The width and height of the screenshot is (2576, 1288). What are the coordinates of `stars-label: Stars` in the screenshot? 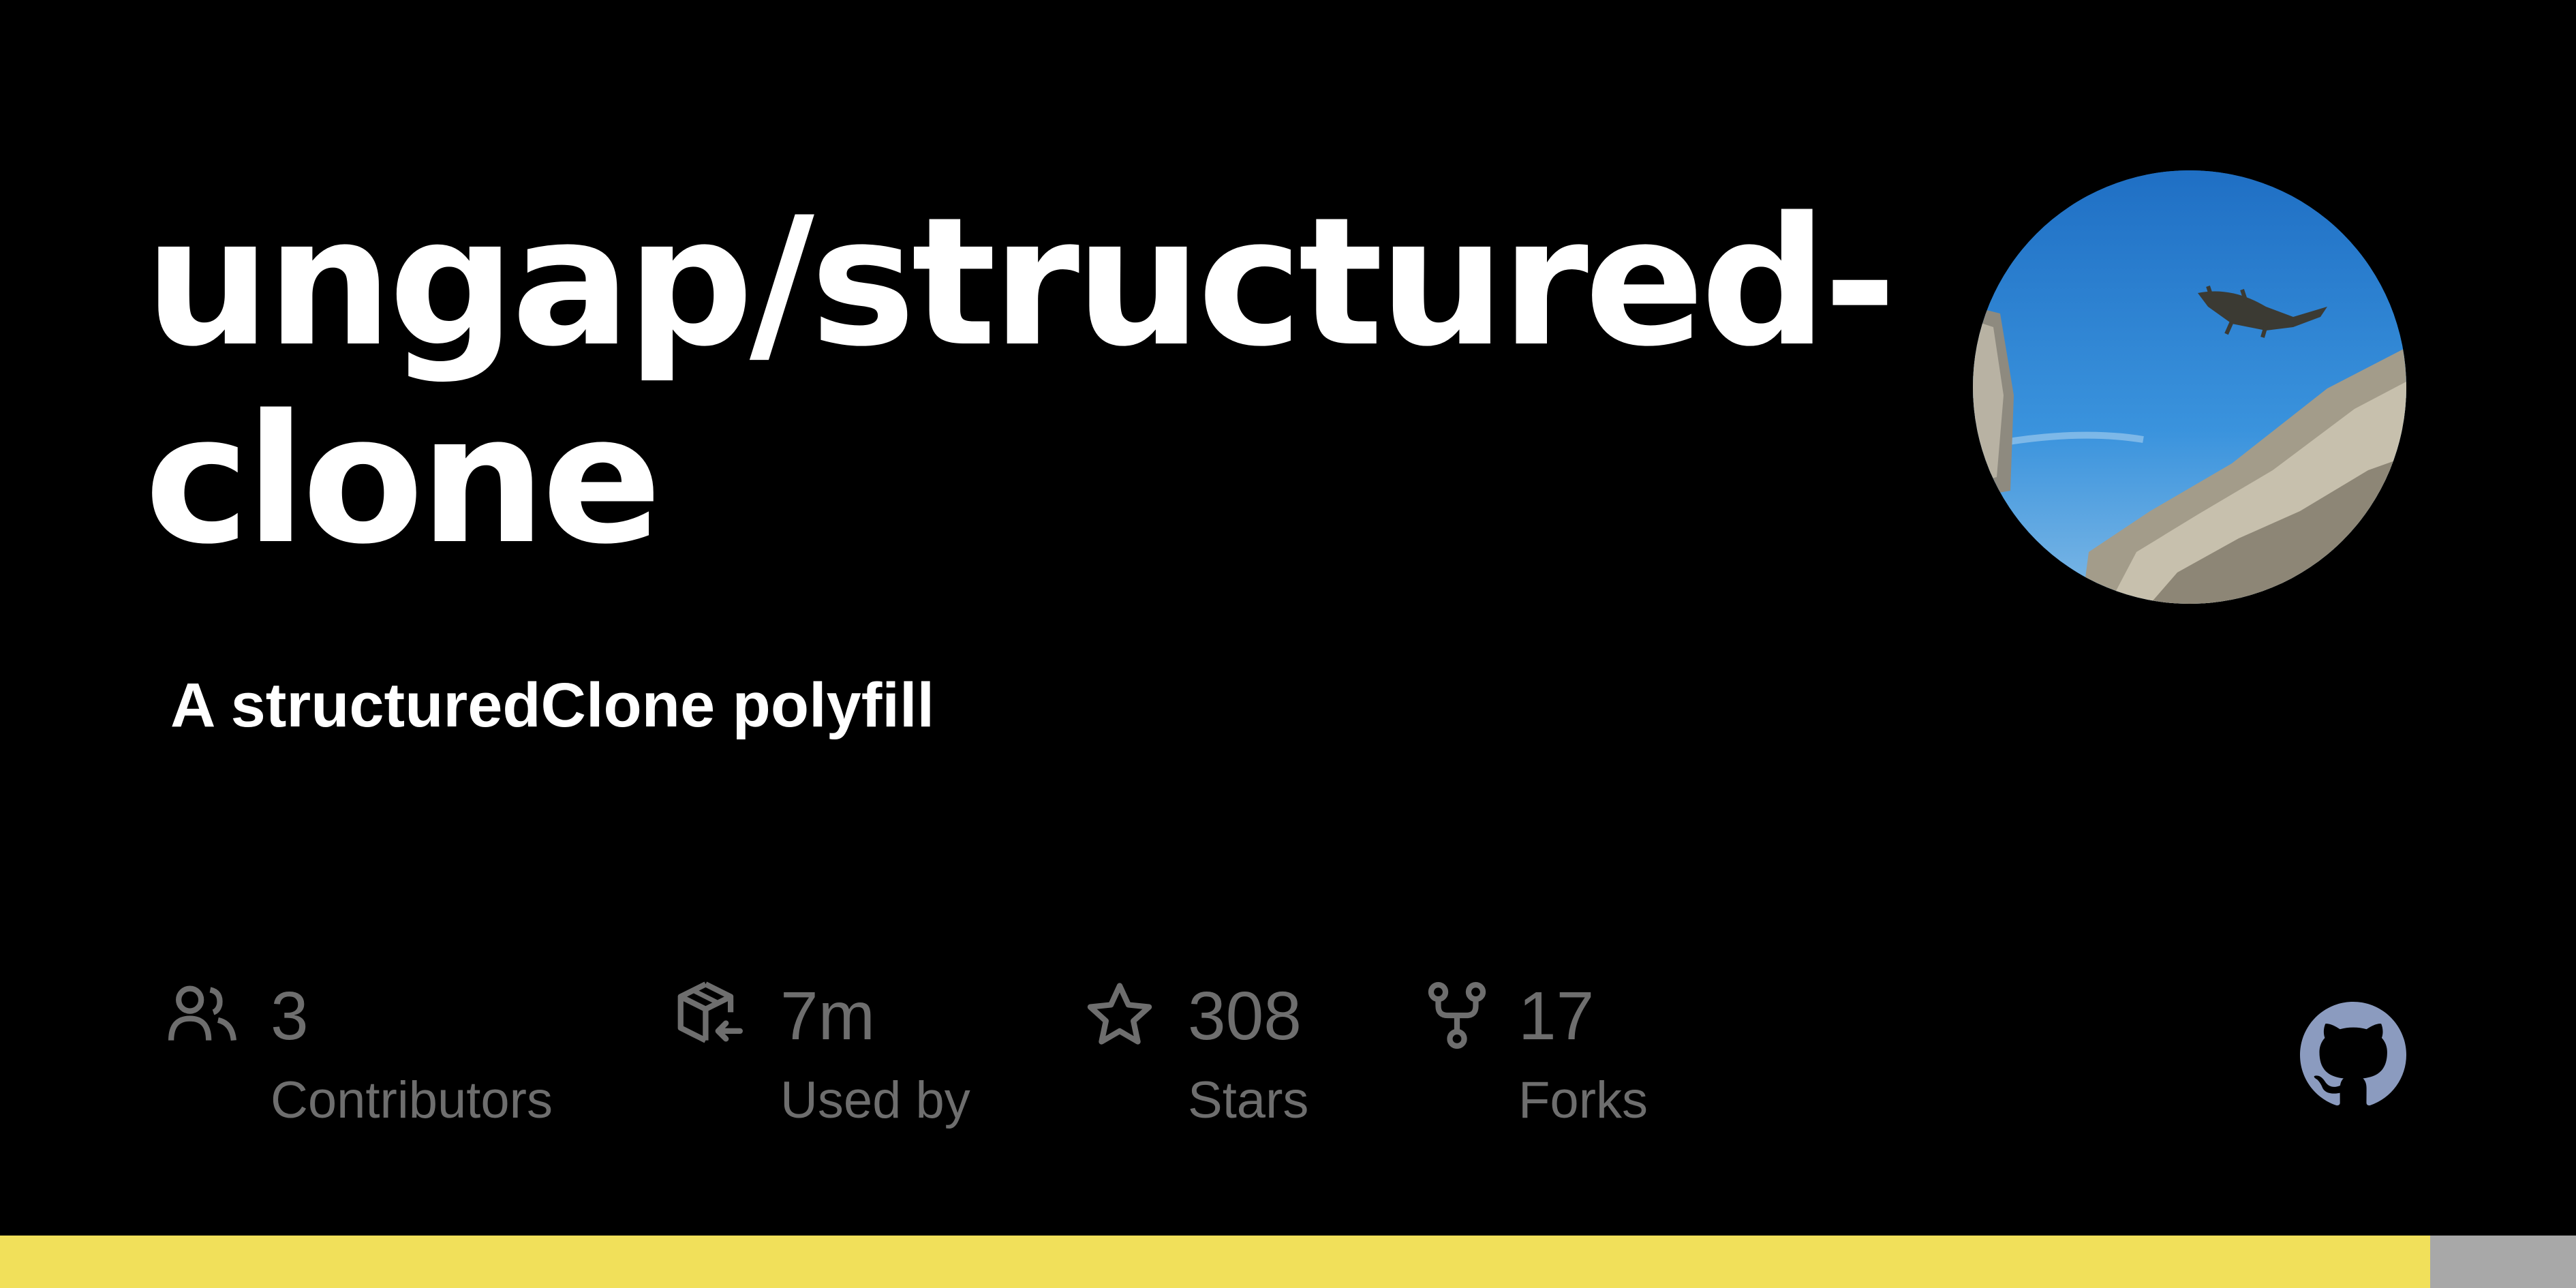 It's located at (1248, 1100).